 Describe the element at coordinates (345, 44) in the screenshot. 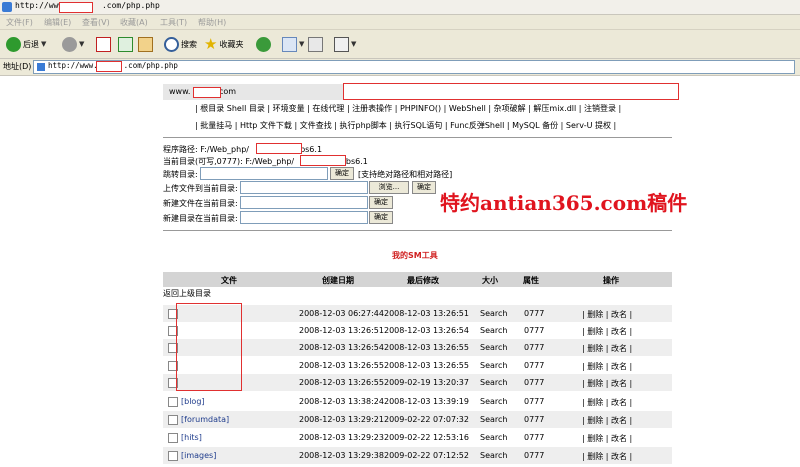

I see `edit-button: ▼` at that location.